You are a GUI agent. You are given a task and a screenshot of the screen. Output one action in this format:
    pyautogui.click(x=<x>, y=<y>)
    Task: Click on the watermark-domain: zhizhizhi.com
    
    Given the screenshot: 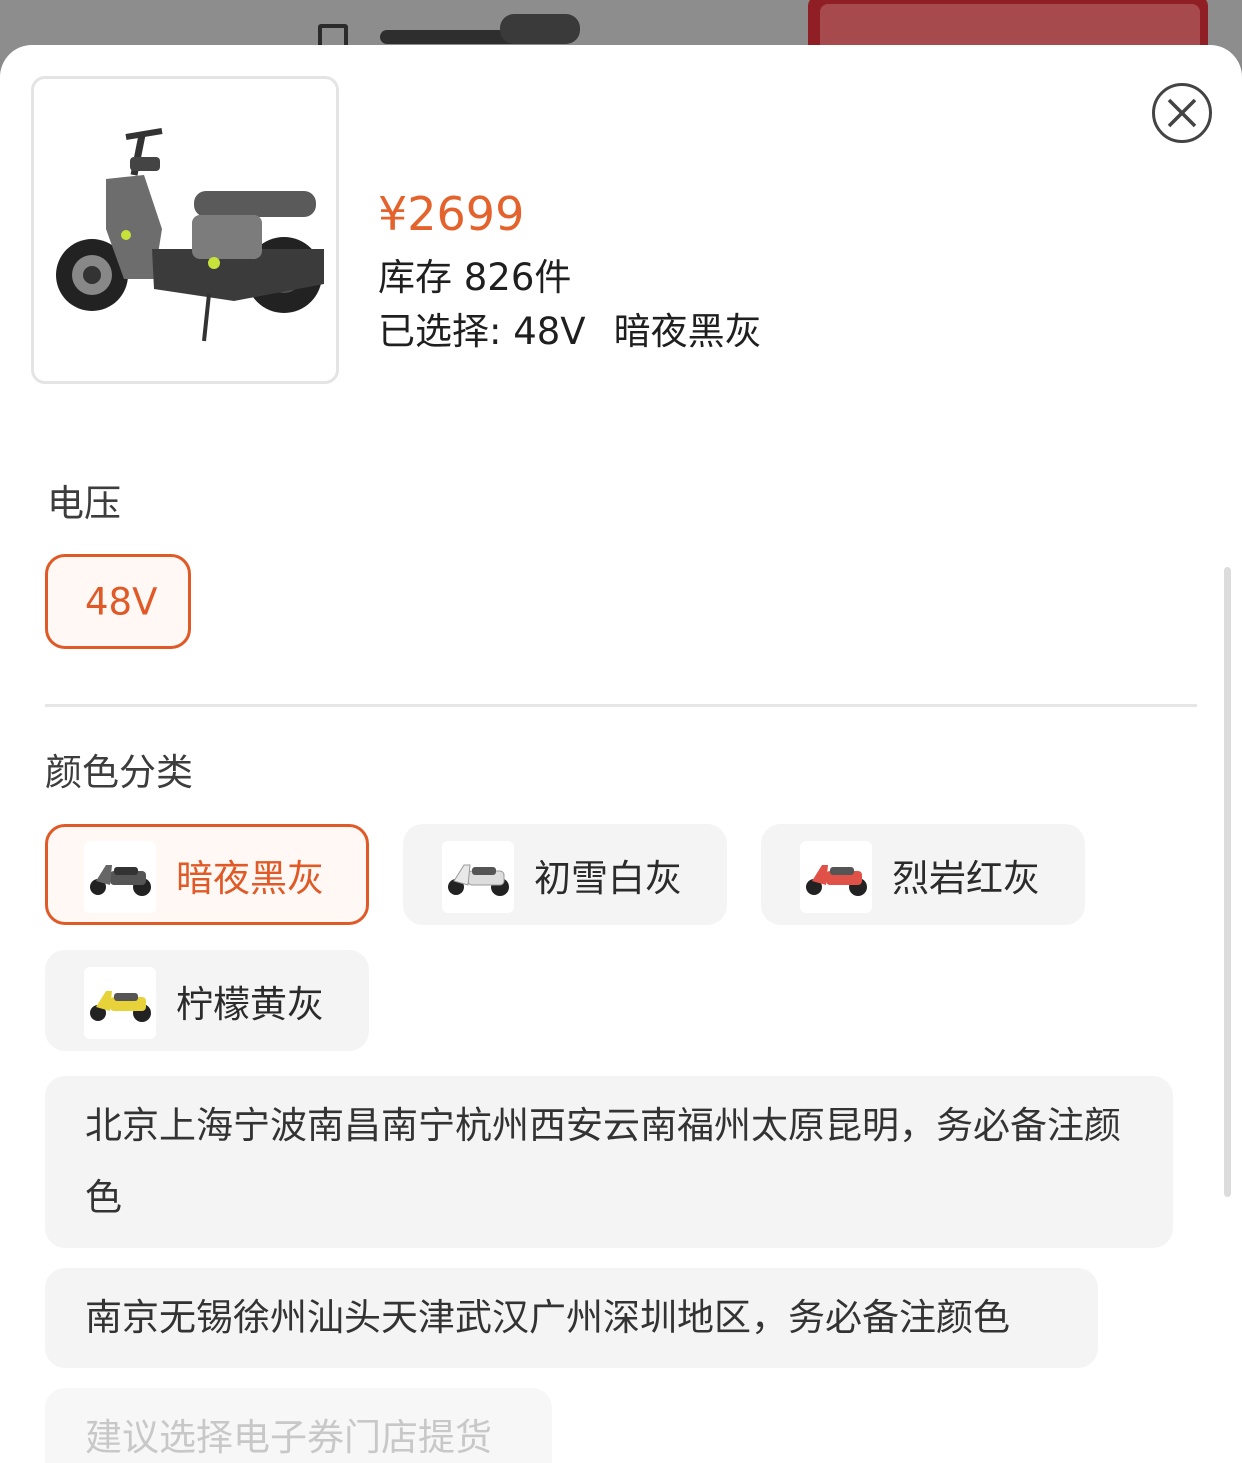 What is the action you would take?
    pyautogui.click(x=1163, y=1437)
    